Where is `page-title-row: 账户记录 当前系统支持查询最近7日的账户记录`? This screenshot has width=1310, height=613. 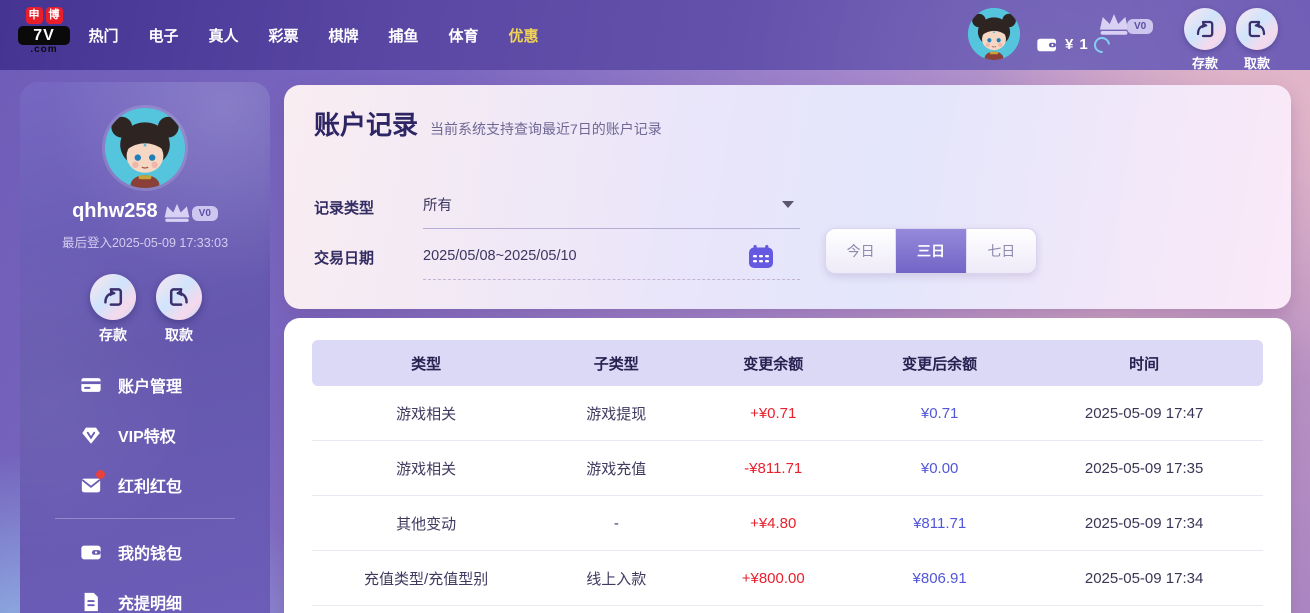
page-title-row: 账户记录 当前系统支持查询最近7日的账户记录 is located at coordinates (488, 123).